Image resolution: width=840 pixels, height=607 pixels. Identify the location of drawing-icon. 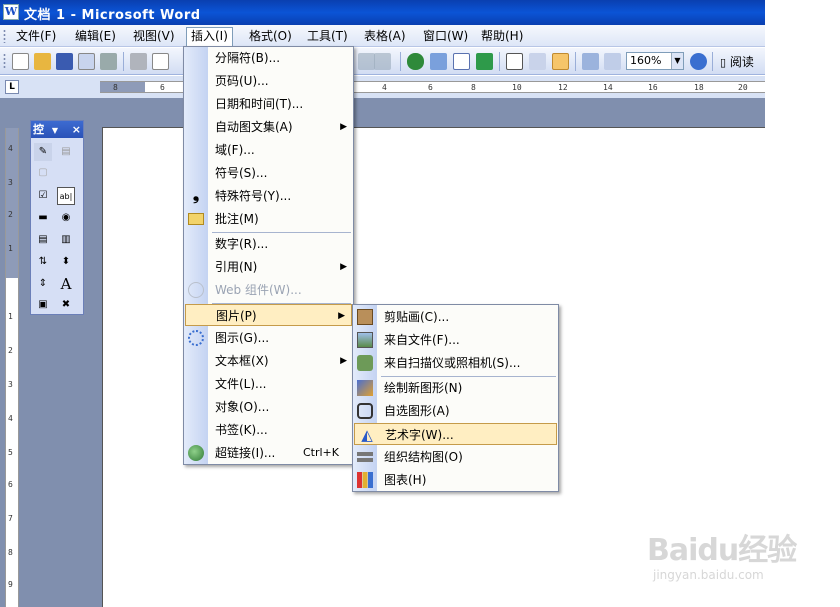
(537, 61).